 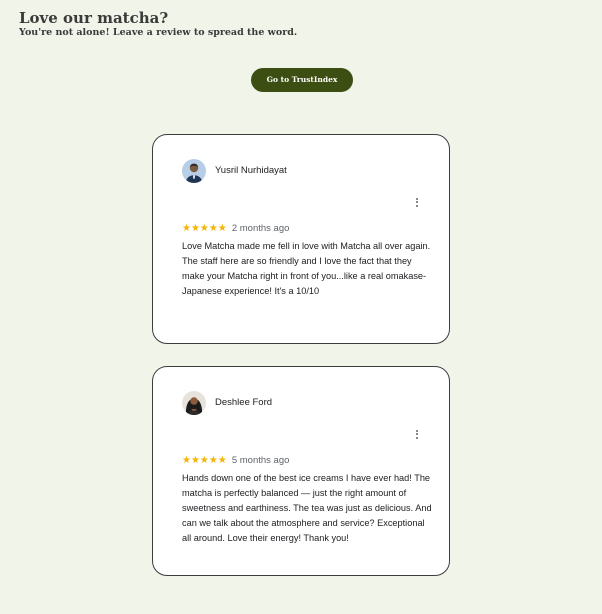 What do you see at coordinates (260, 228) in the screenshot?
I see `review-time: 2 months ago` at bounding box center [260, 228].